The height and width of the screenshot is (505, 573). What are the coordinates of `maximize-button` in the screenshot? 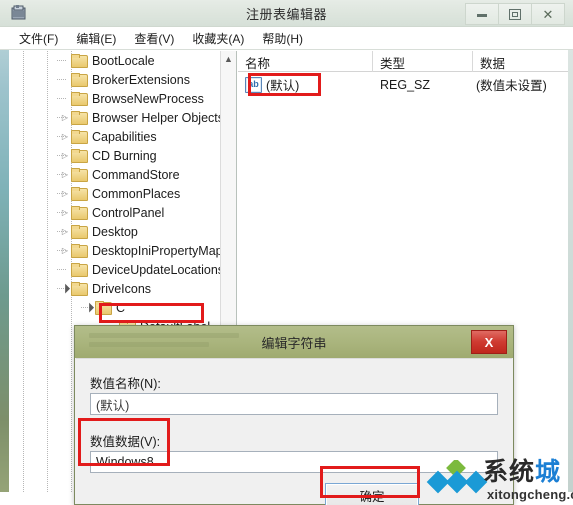 It's located at (515, 14).